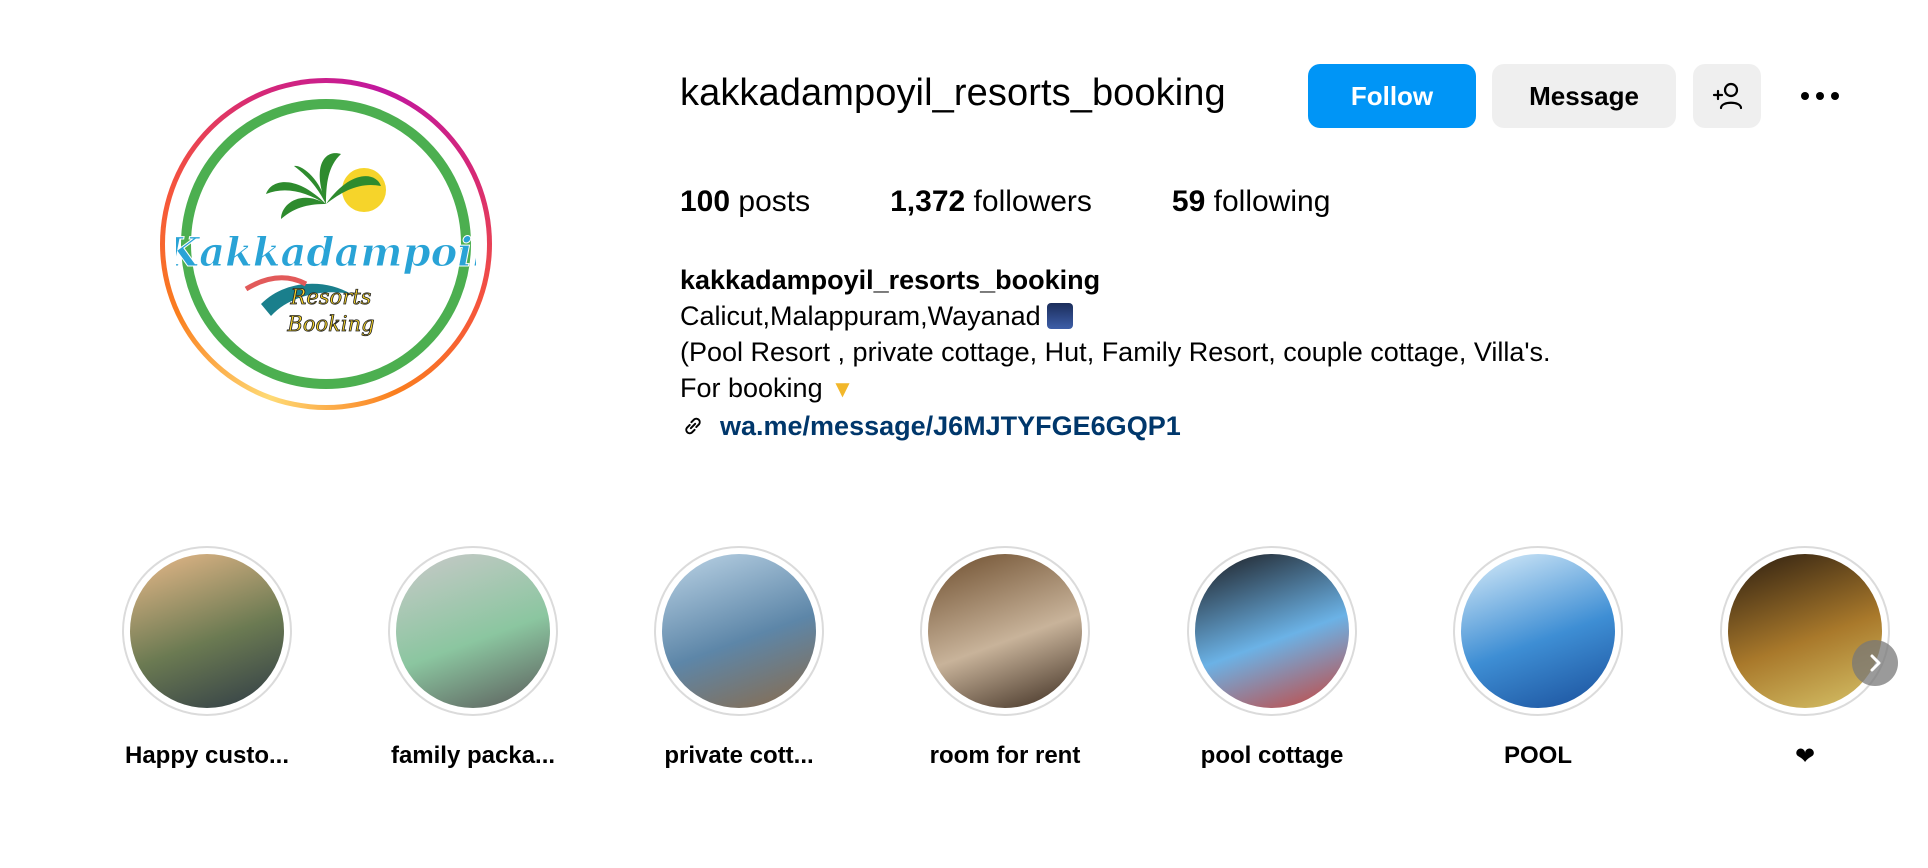 The height and width of the screenshot is (868, 1928). Describe the element at coordinates (1392, 96) in the screenshot. I see `follow-button: Follow` at that location.